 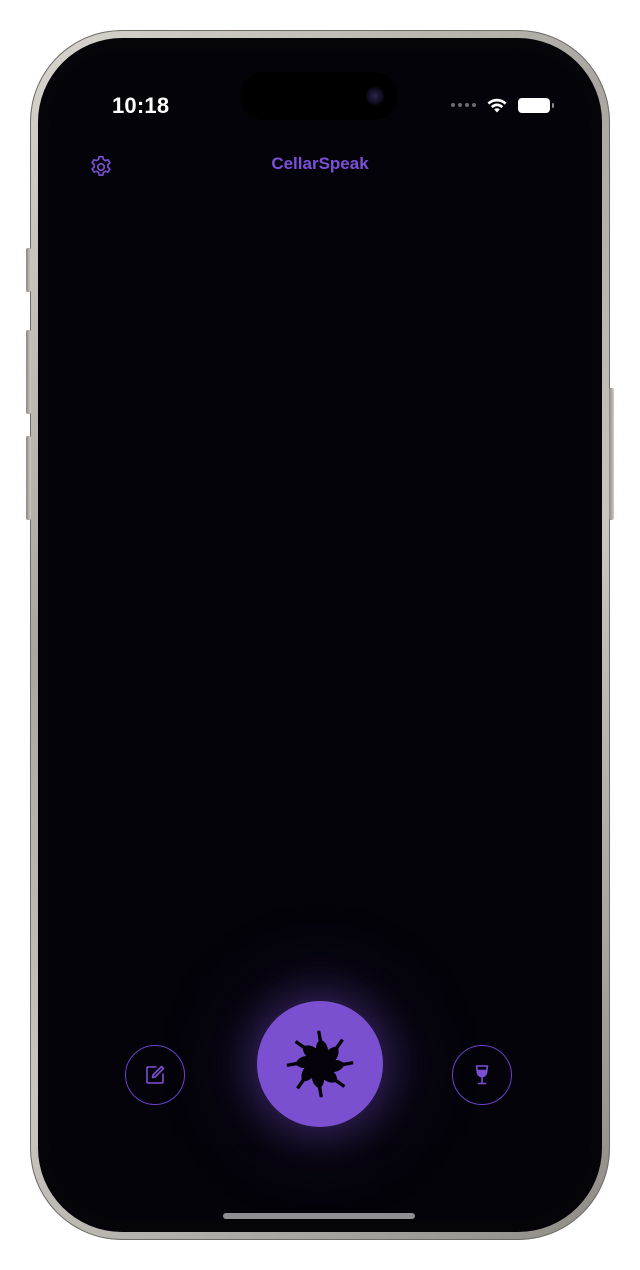 I want to click on battery-icon, so click(x=536, y=105).